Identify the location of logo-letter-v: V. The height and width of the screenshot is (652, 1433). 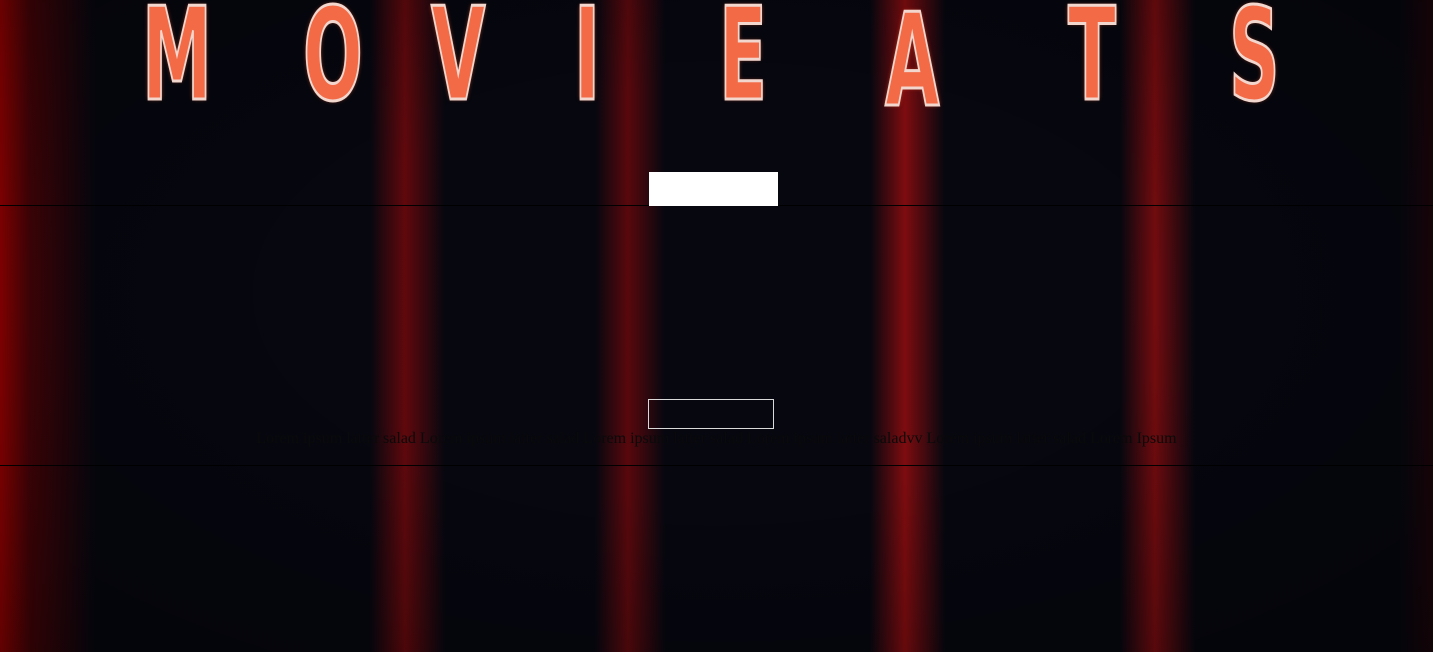
(458, 65).